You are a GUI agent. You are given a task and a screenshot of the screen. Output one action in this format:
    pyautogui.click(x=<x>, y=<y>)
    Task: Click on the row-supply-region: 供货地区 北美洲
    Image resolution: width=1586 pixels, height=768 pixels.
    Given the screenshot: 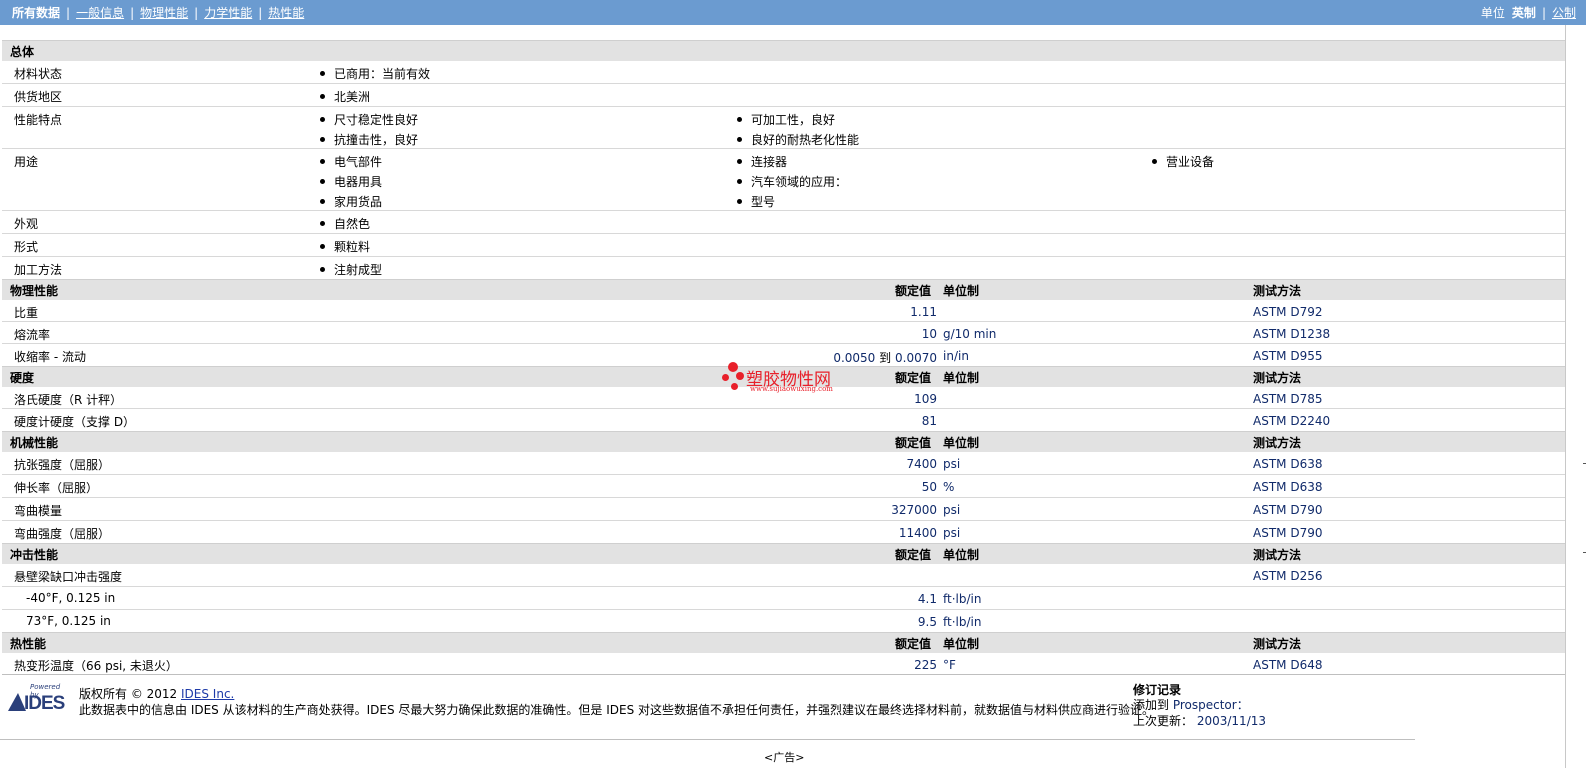 What is the action you would take?
    pyautogui.click(x=783, y=95)
    